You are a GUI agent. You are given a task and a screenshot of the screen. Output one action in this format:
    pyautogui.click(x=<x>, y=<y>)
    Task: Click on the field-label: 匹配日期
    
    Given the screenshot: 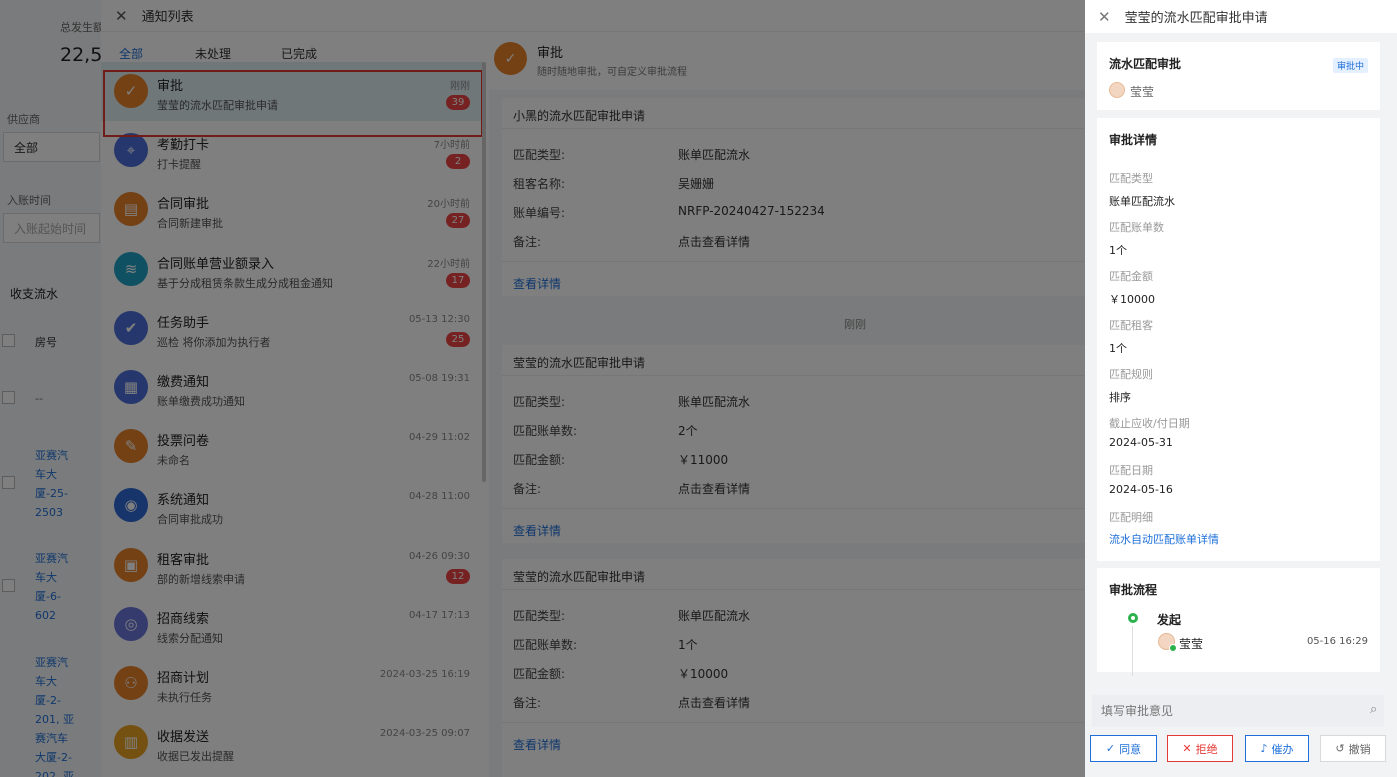 What is the action you would take?
    pyautogui.click(x=1131, y=470)
    